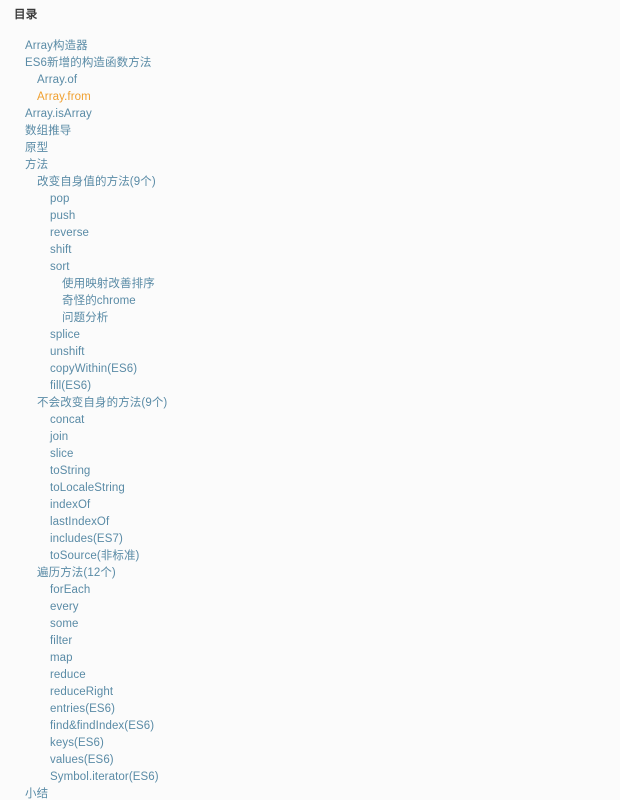  Describe the element at coordinates (310, 214) in the screenshot. I see `list-item: push` at that location.